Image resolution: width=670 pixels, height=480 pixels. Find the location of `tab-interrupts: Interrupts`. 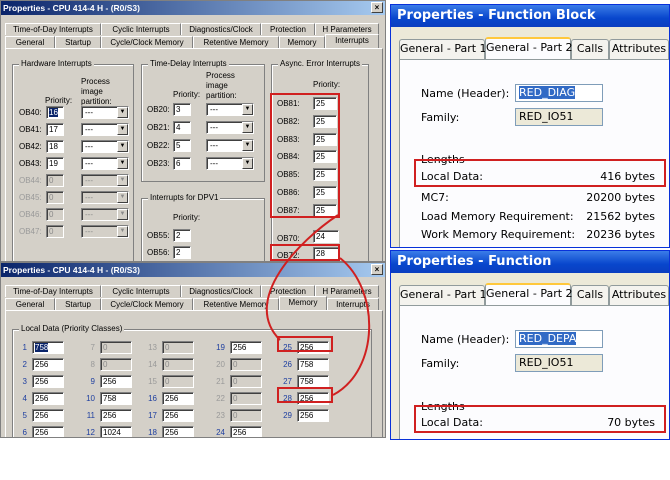

tab-interrupts: Interrupts is located at coordinates (352, 41).